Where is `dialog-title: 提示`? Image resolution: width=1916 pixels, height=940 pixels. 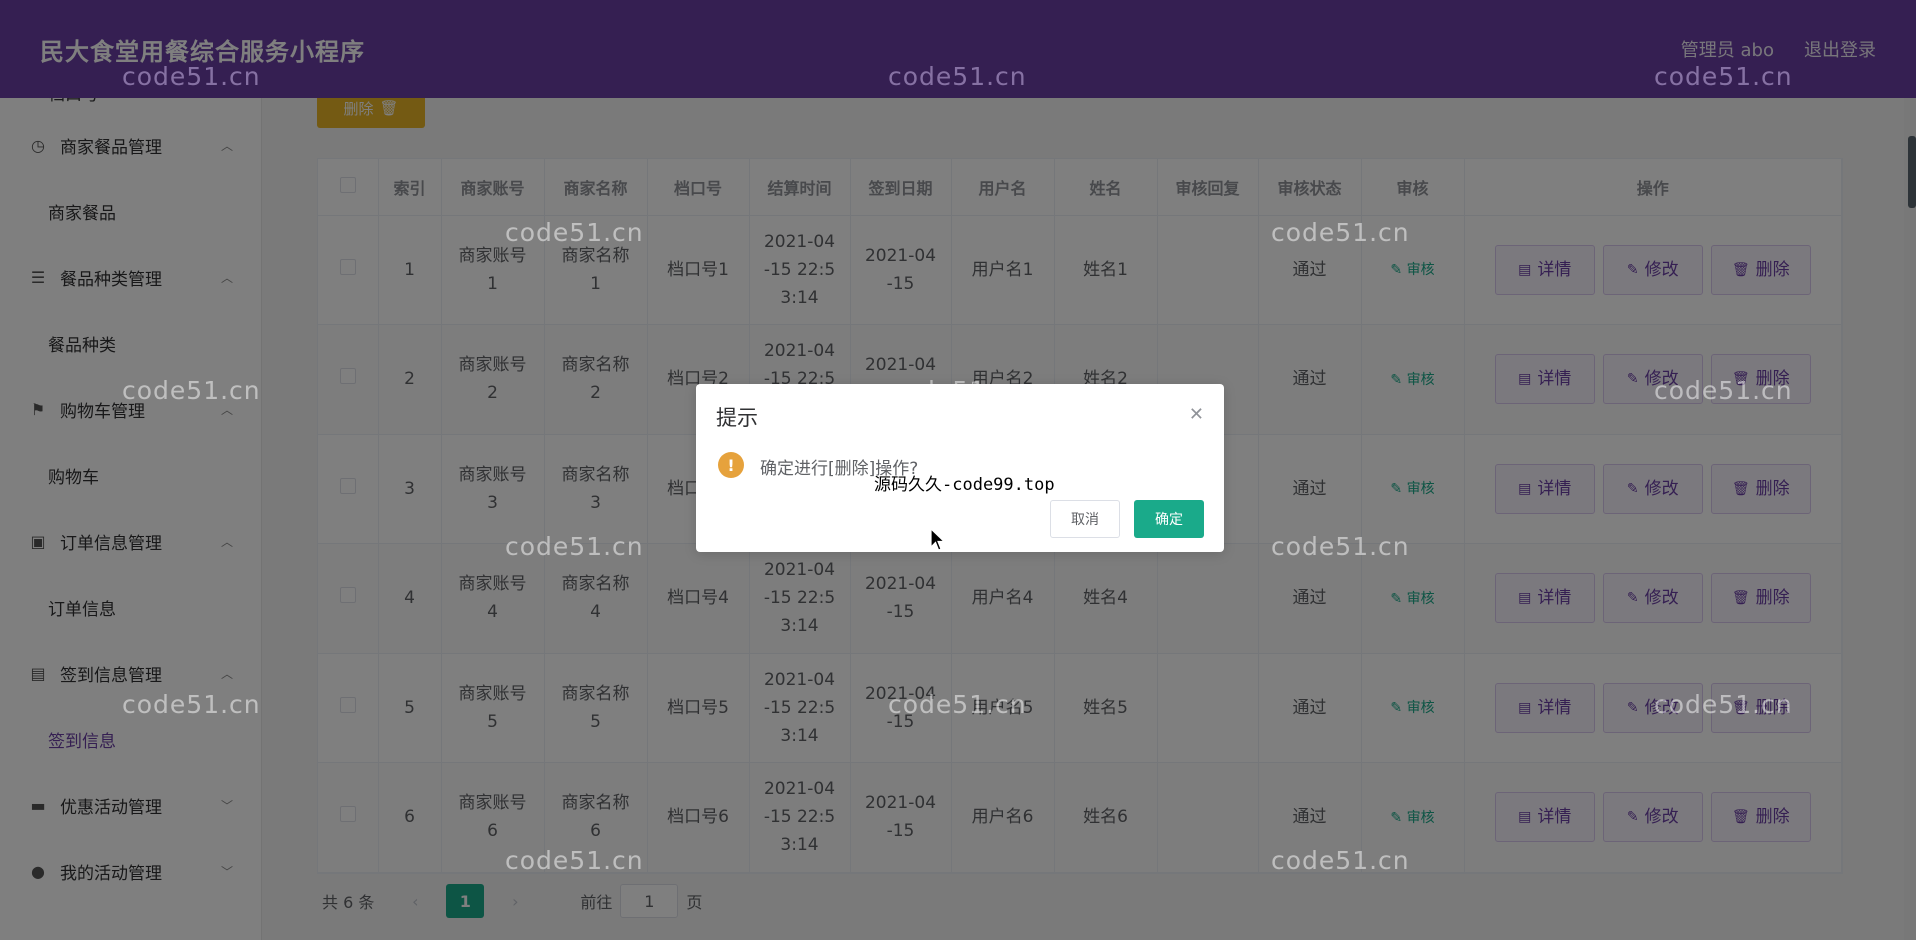
dialog-title: 提示 is located at coordinates (737, 418).